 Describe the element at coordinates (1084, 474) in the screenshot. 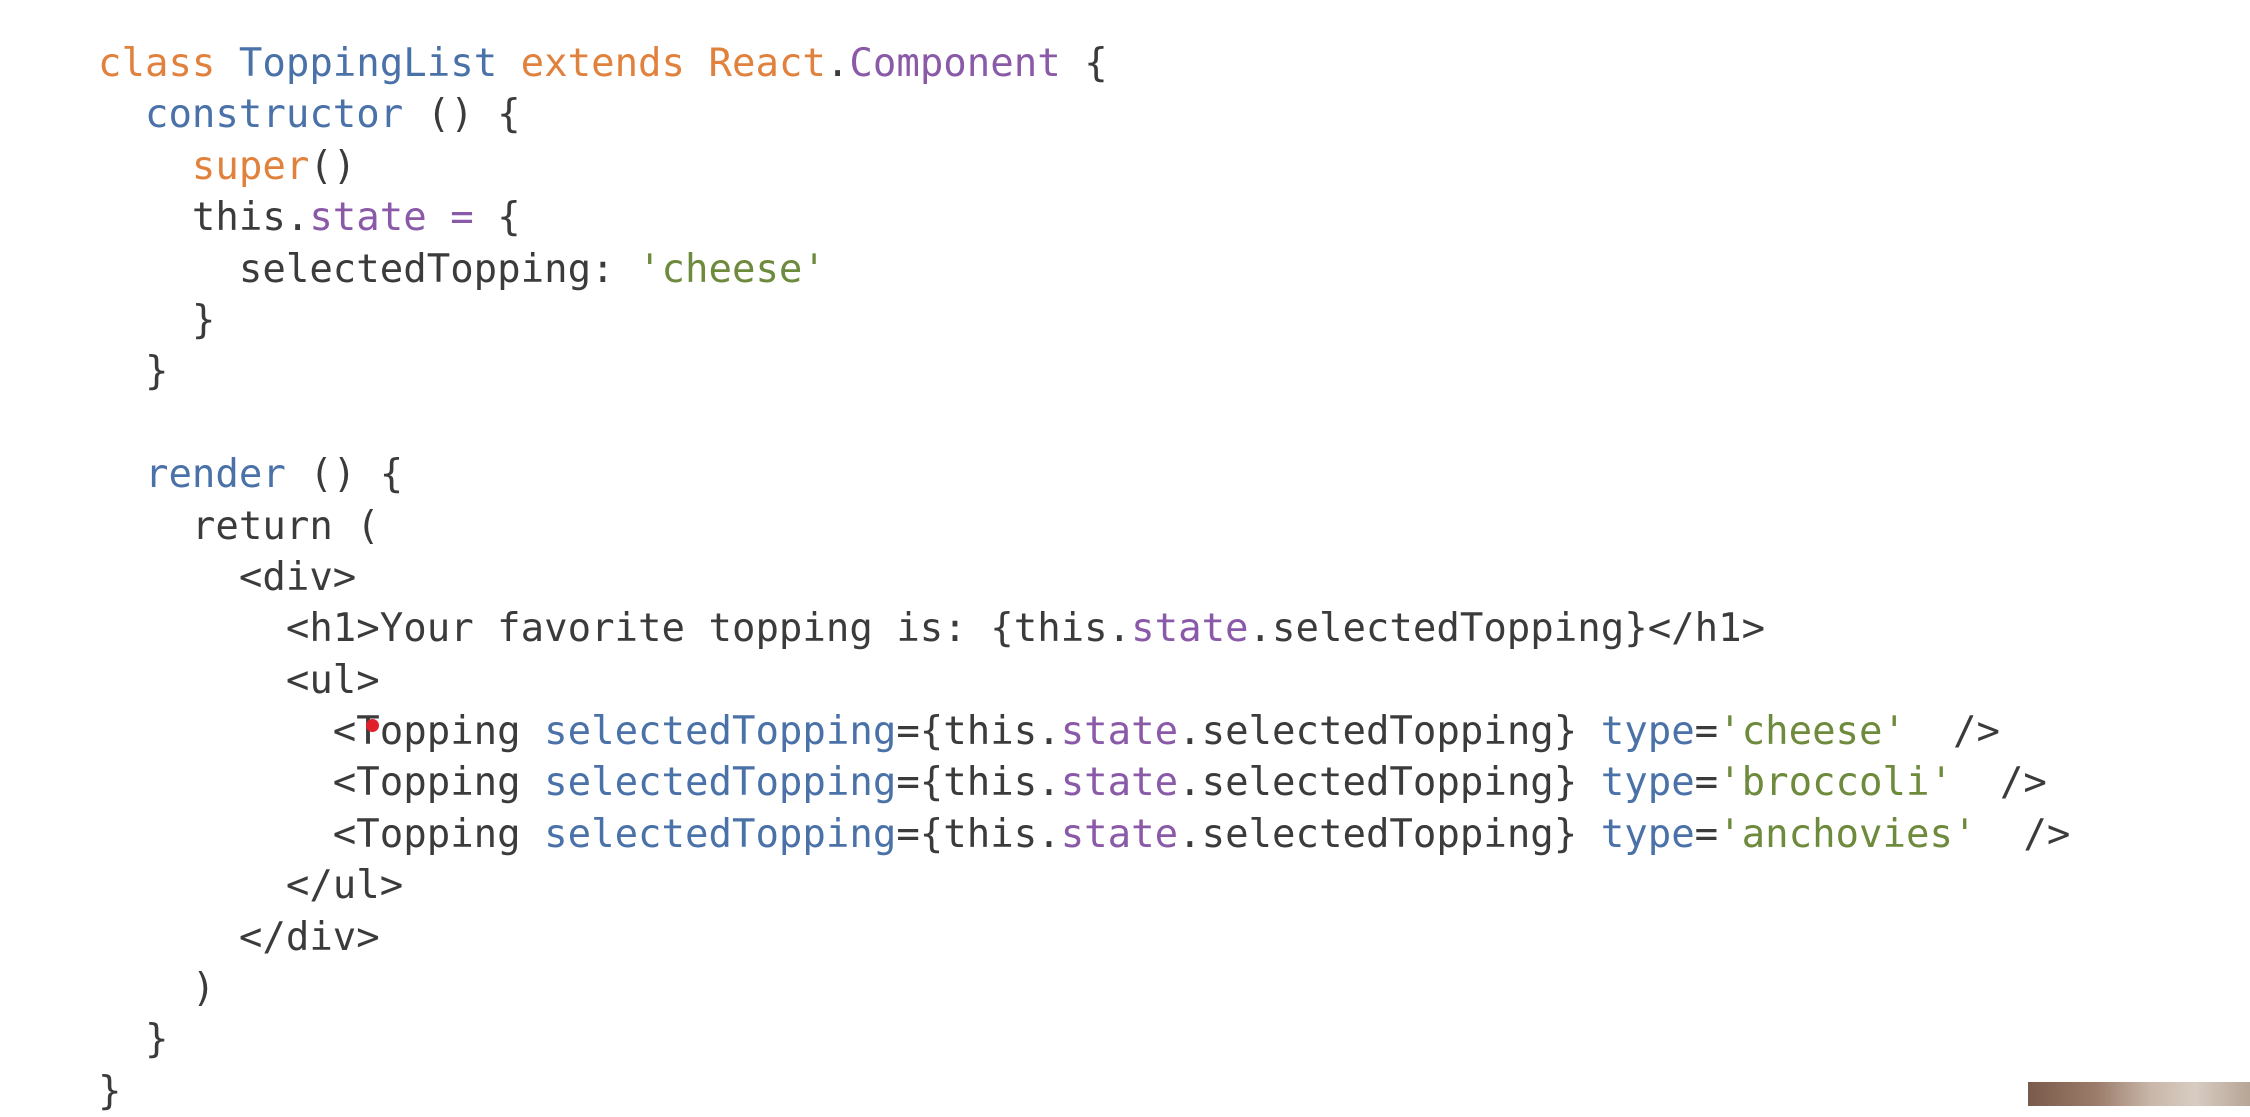

I see `code-line: render () {` at that location.